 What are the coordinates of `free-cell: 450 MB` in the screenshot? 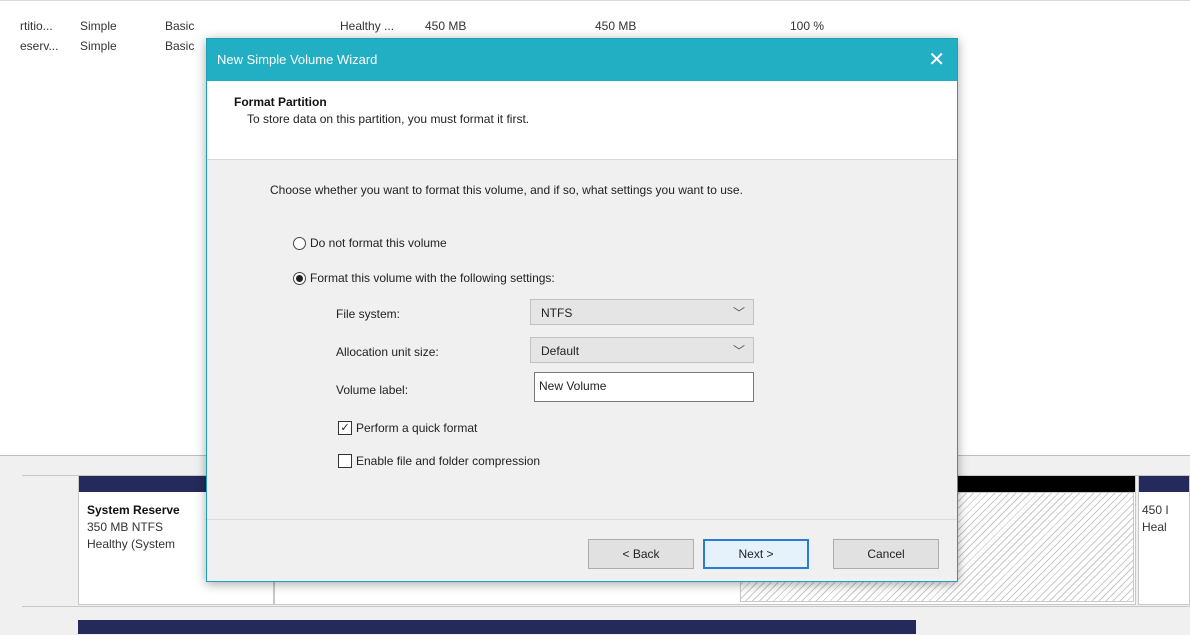 It's located at (616, 26).